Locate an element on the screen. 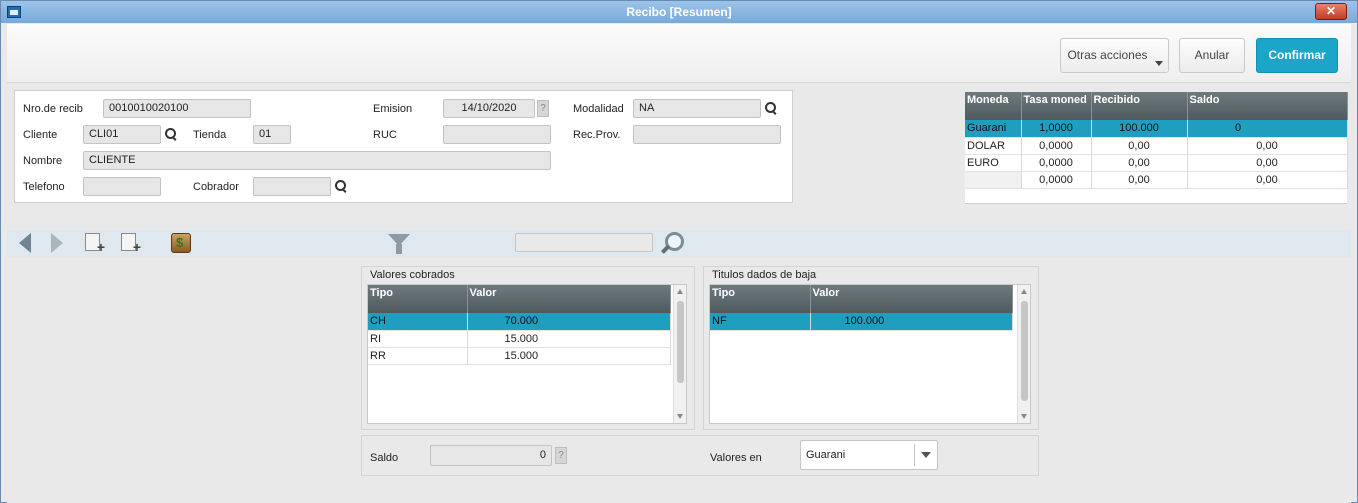 The height and width of the screenshot is (503, 1358). table-row: EURO 0,0000 0,00 0,00 is located at coordinates (1156, 163).